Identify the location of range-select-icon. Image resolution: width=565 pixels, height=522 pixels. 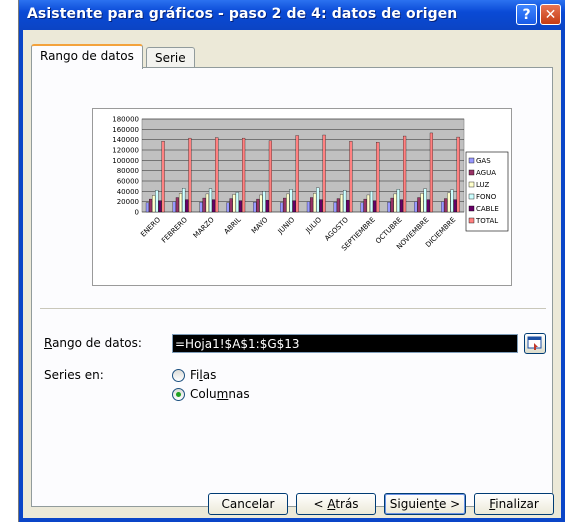
(534, 343).